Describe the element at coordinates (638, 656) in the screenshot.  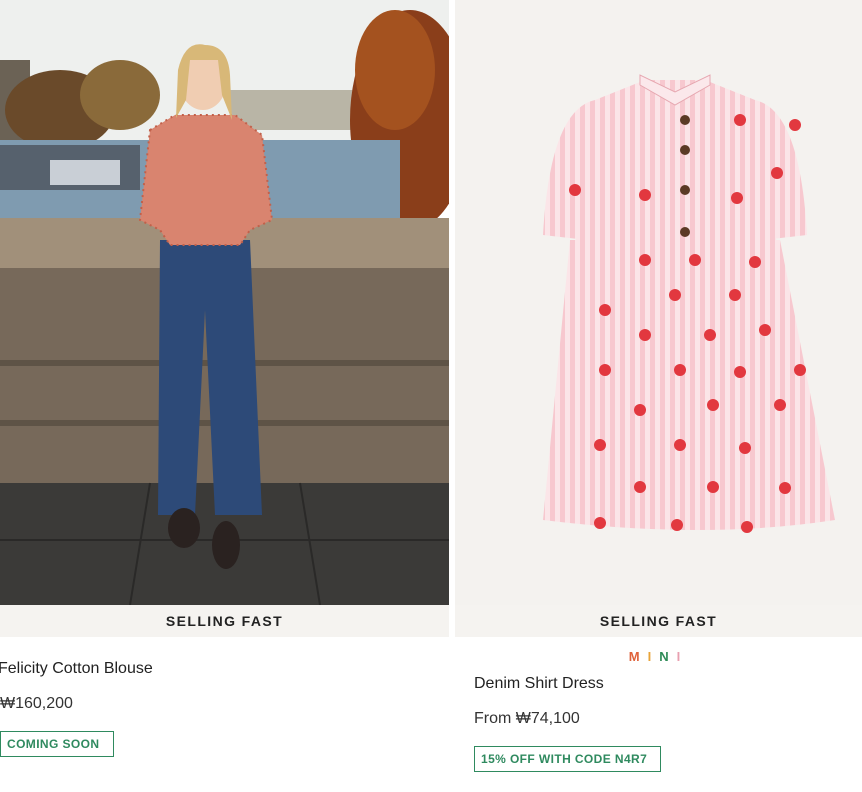
I see `mini-letter: M` at that location.